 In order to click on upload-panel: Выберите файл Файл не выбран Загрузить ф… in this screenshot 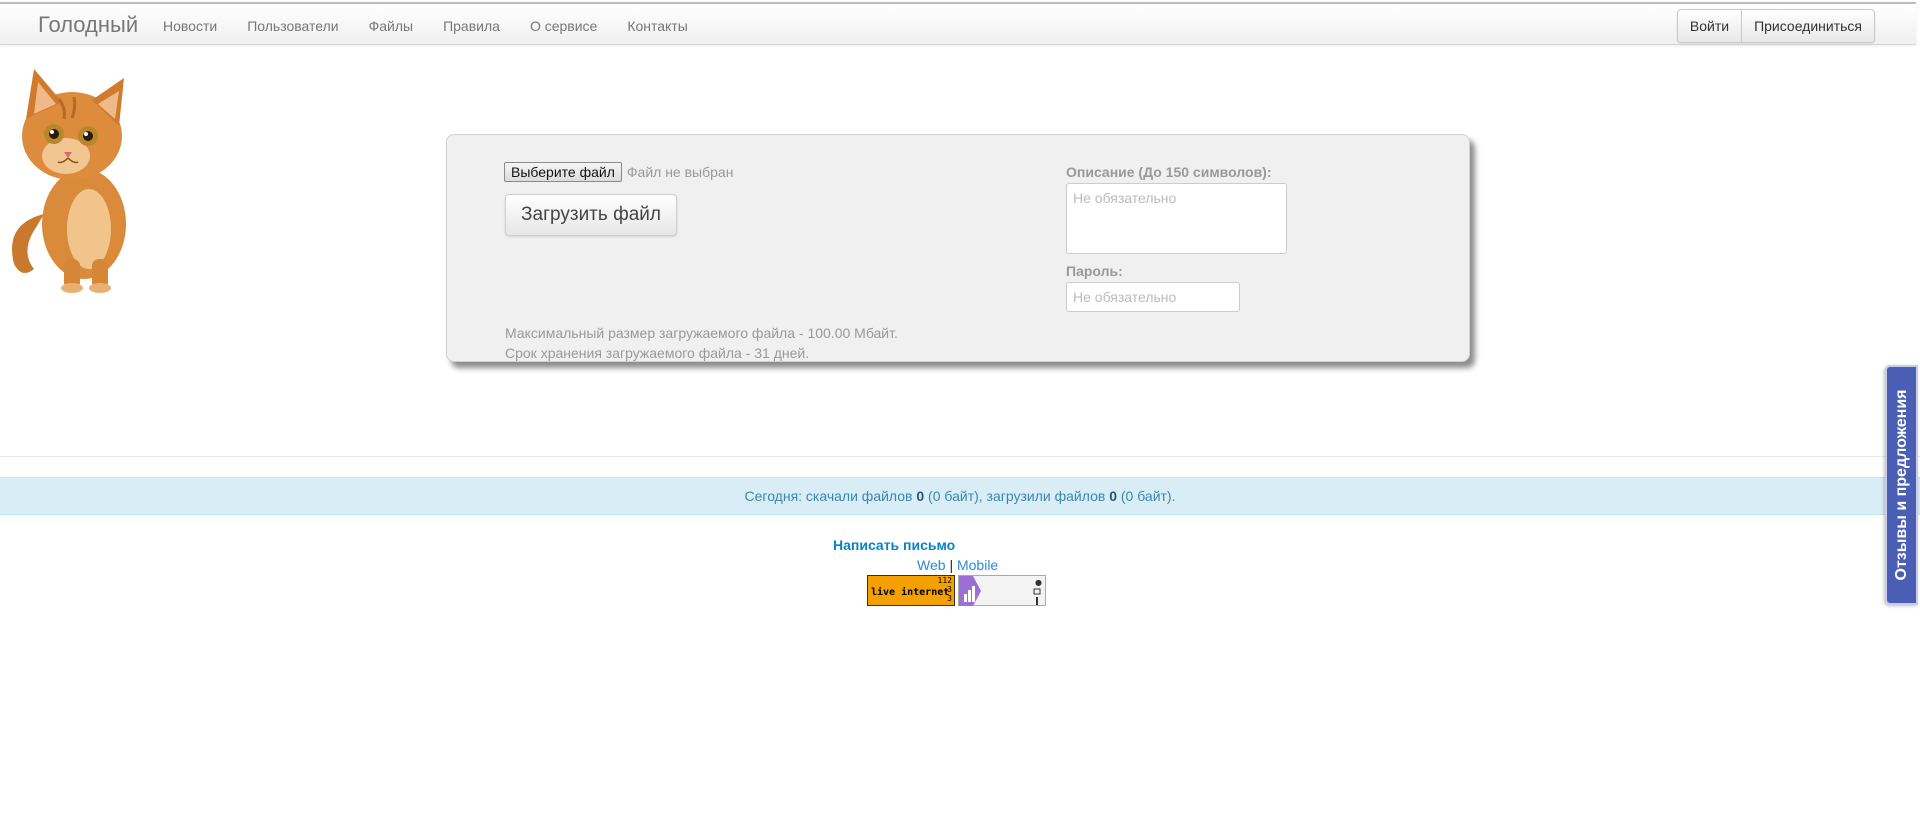, I will do `click(958, 248)`.